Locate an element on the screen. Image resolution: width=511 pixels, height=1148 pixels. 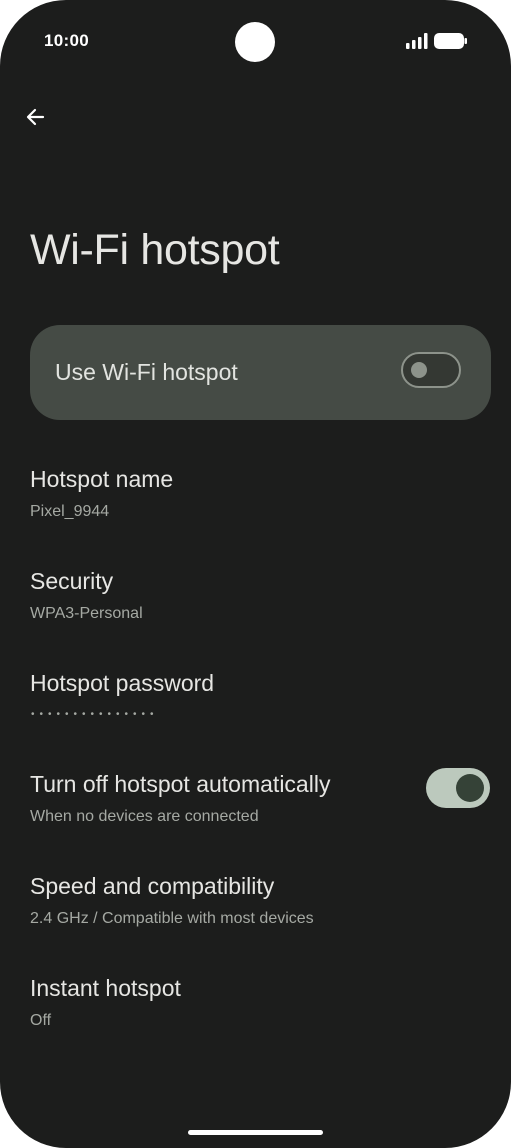
status-time: 10:00 is located at coordinates (66, 40).